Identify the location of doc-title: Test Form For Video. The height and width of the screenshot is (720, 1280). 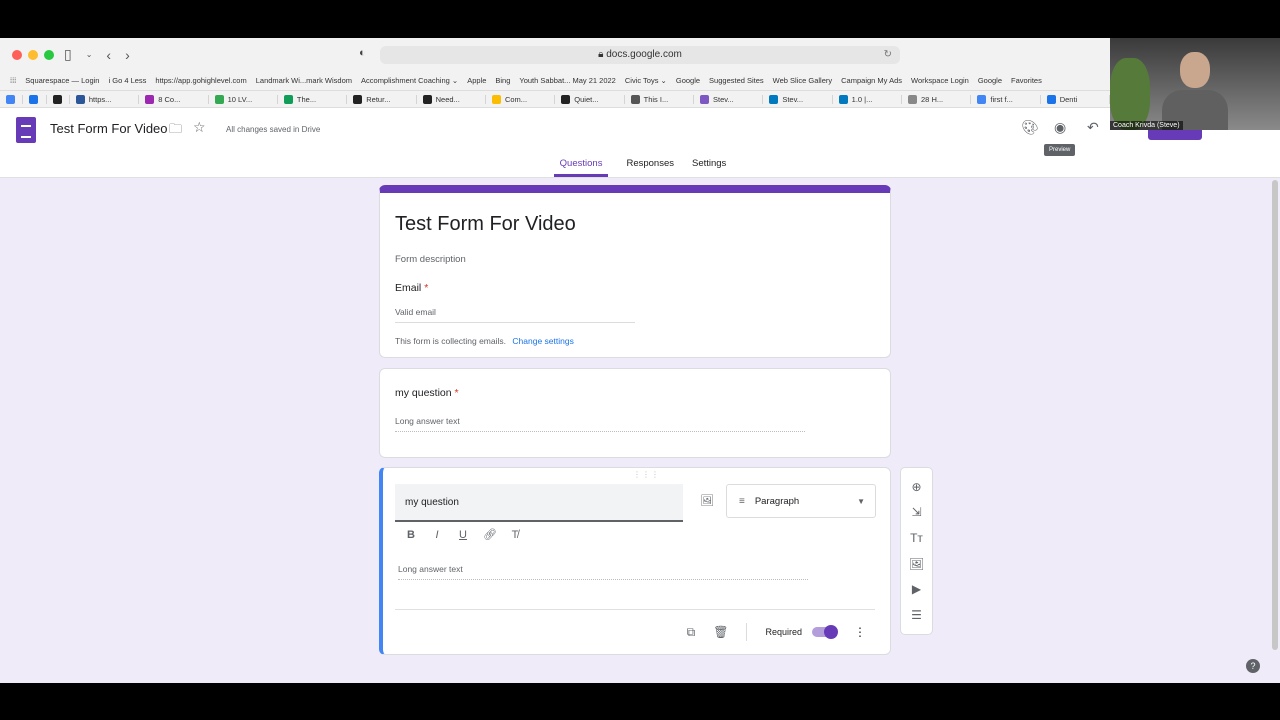
(109, 128).